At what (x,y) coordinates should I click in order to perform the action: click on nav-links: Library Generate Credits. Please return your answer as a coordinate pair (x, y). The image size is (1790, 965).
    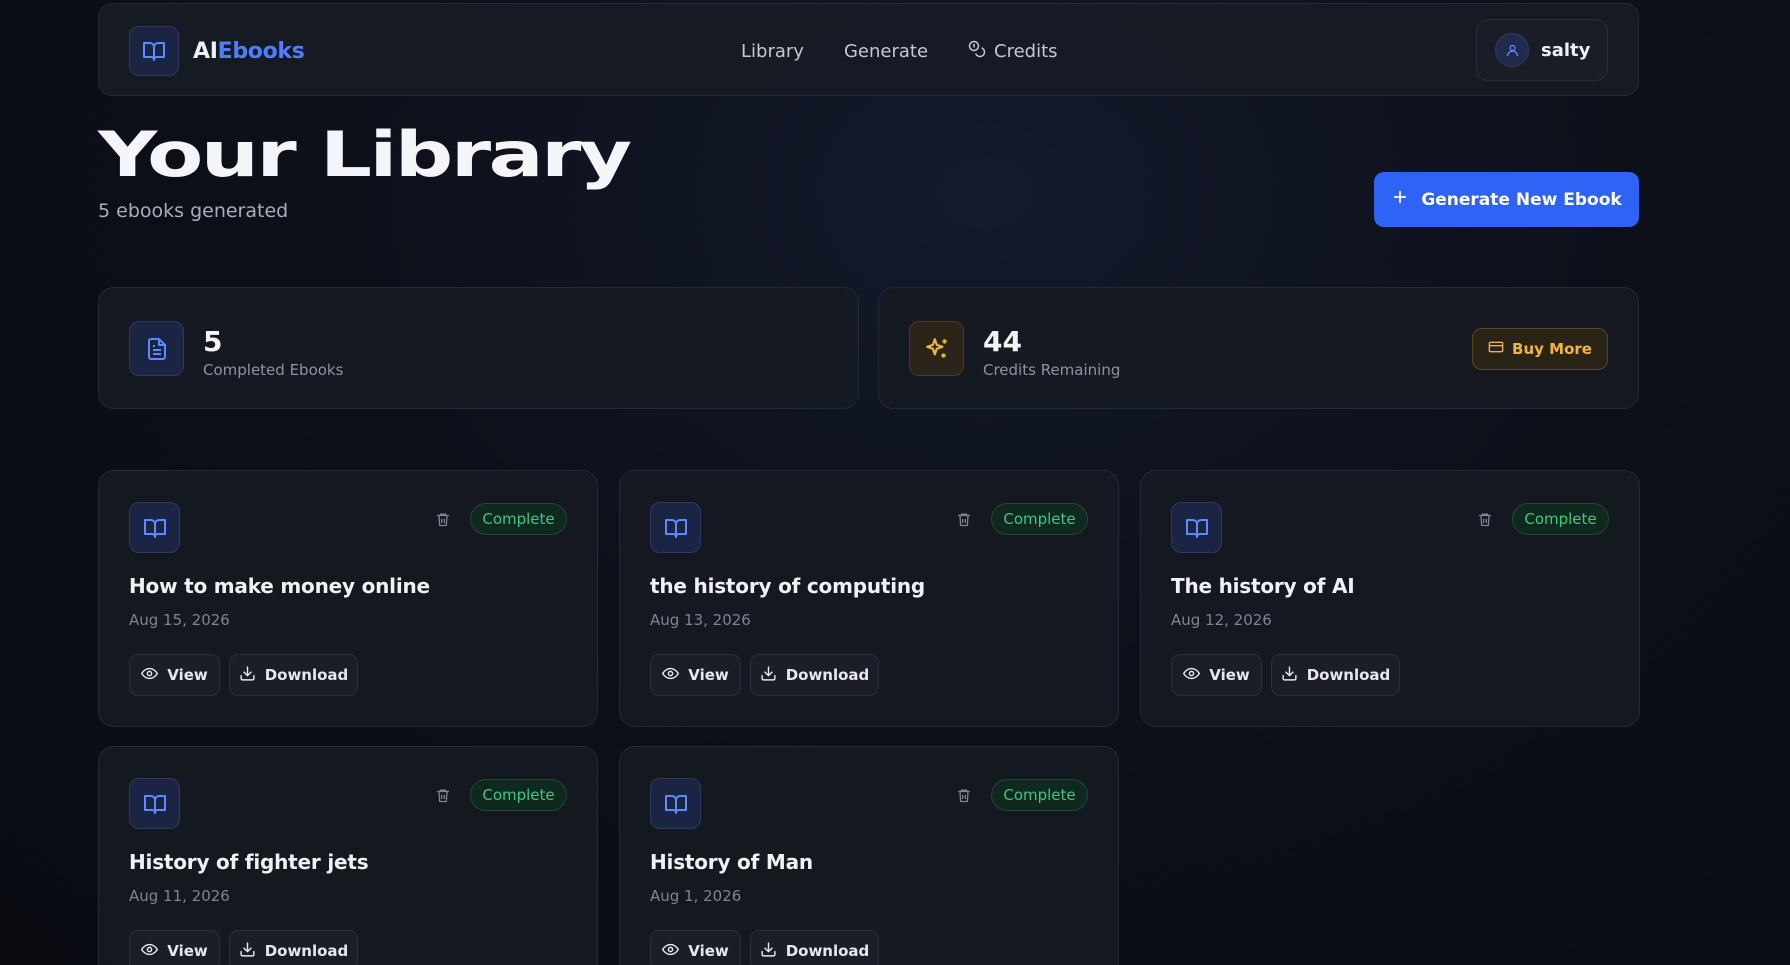
    Looking at the image, I should click on (899, 51).